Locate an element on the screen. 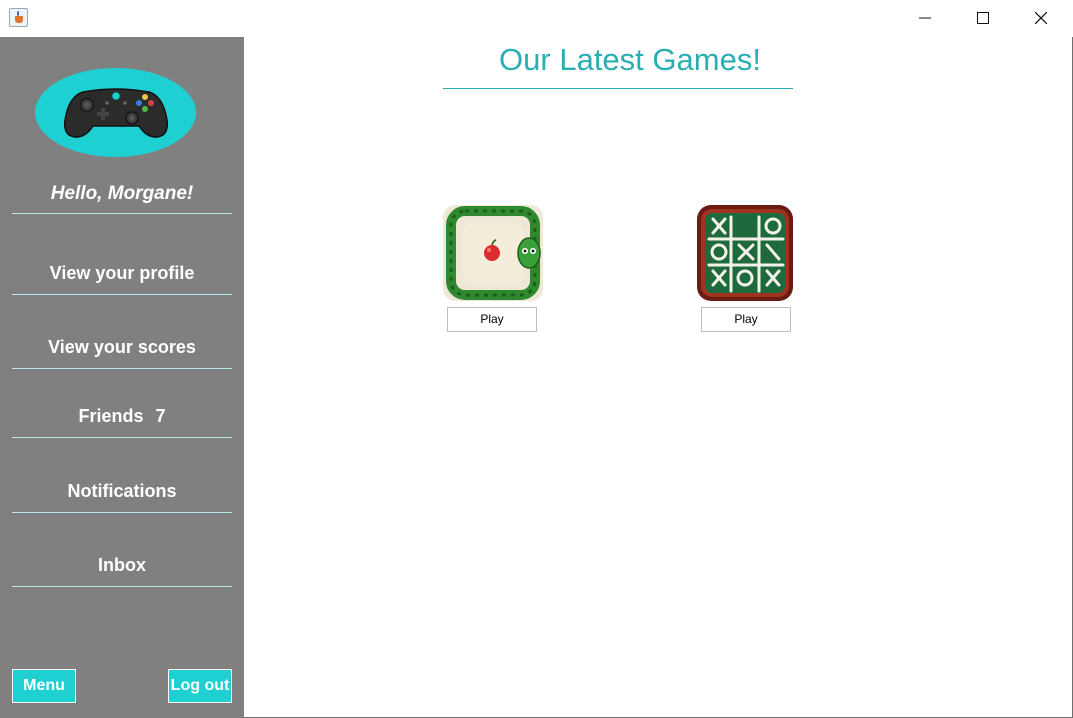 This screenshot has height=718, width=1073. play-tic-tac-toe-button: Play is located at coordinates (746, 319).